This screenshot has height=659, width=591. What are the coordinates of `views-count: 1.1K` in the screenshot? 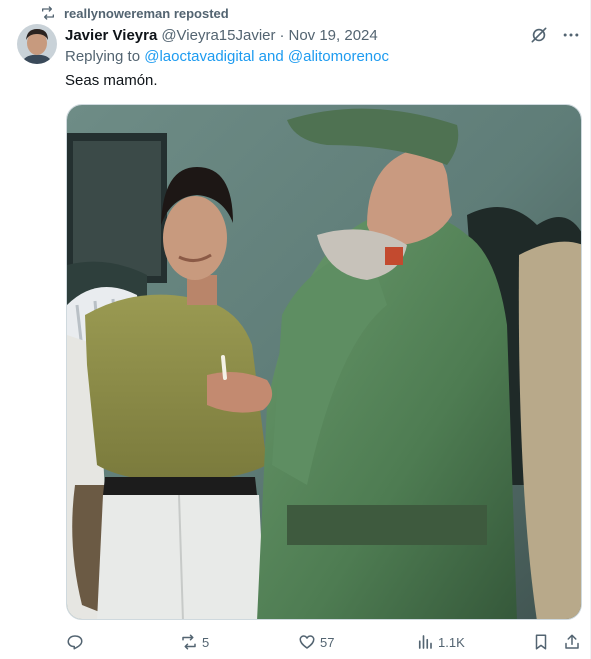 It's located at (451, 642).